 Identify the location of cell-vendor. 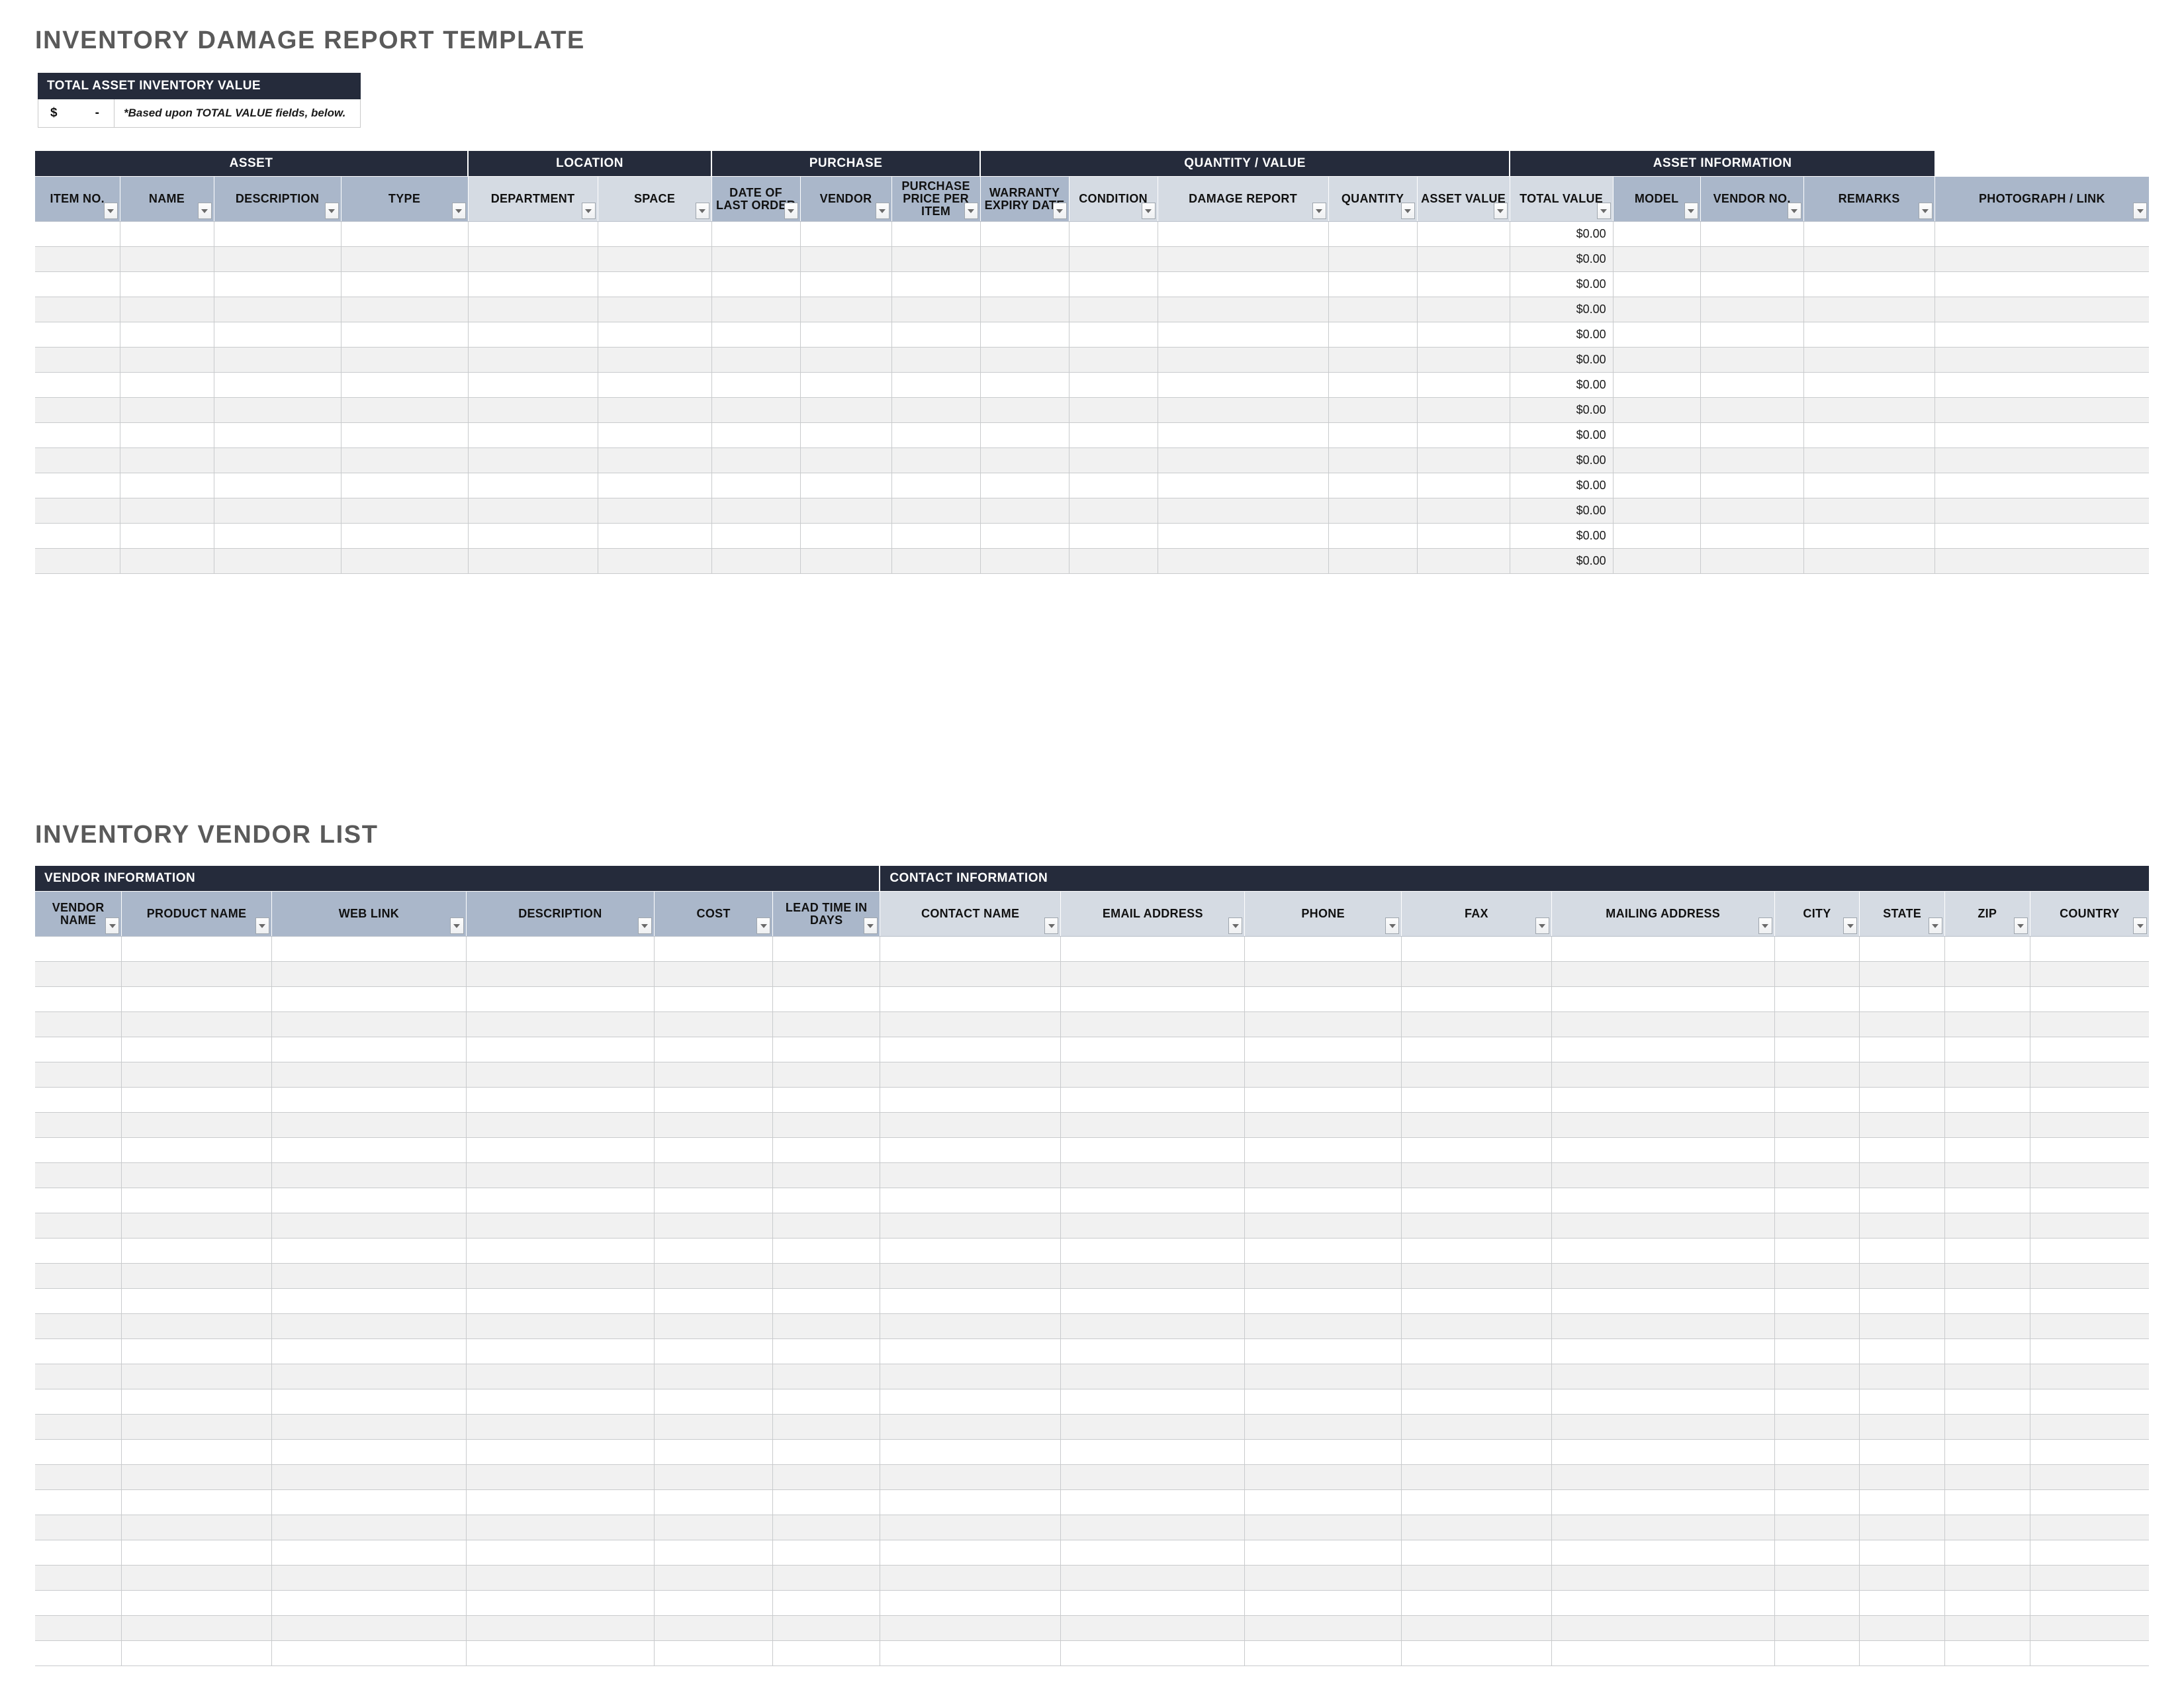
(846, 410).